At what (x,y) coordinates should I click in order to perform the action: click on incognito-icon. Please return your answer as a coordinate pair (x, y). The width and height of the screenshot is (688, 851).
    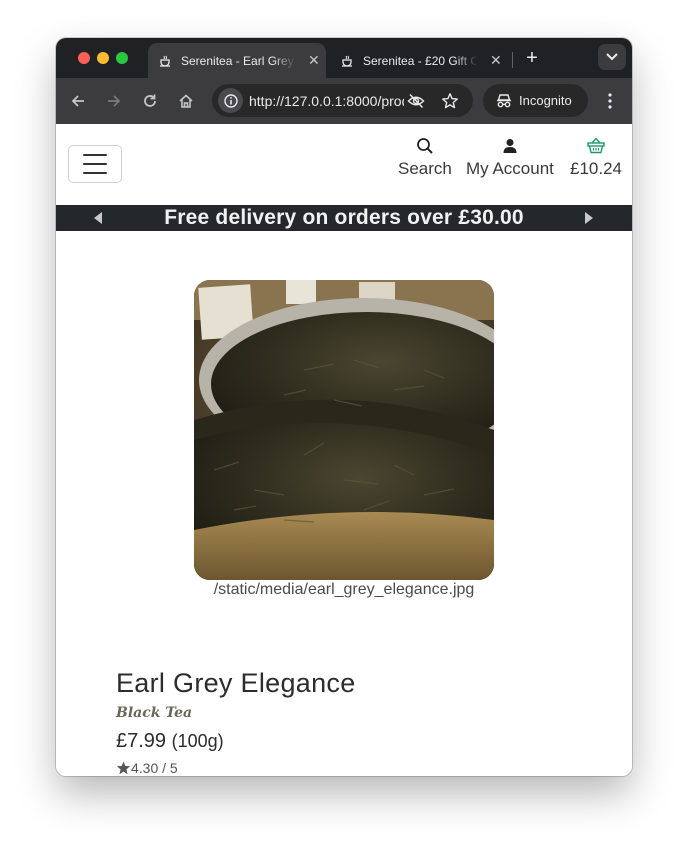
    Looking at the image, I should click on (504, 100).